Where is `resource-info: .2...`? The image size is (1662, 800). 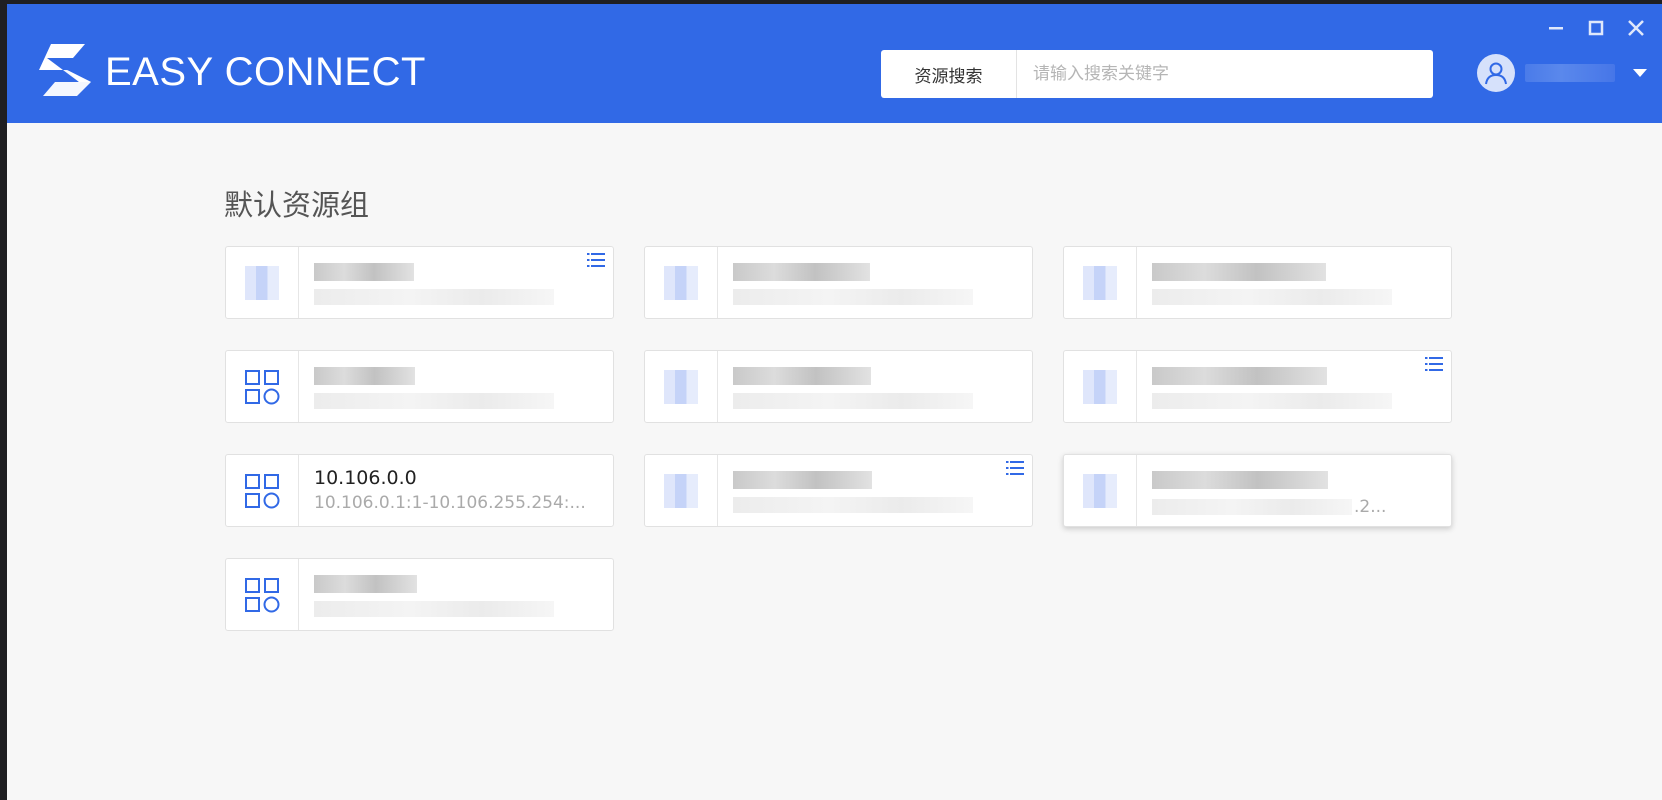
resource-info: .2... is located at coordinates (1294, 490).